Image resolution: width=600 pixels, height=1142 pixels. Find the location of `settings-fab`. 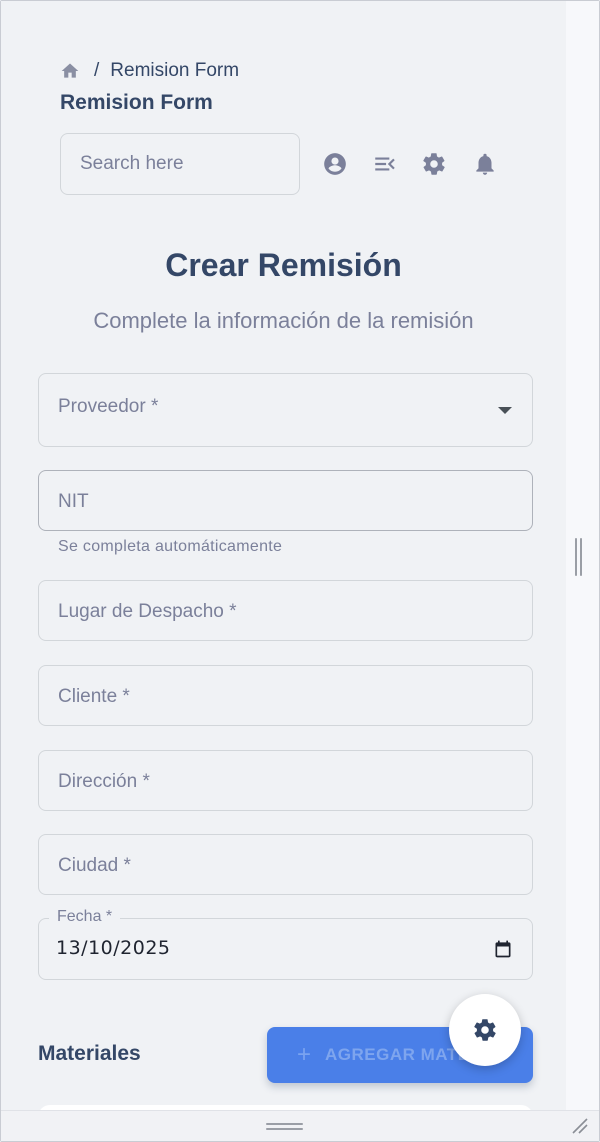

settings-fab is located at coordinates (485, 1030).